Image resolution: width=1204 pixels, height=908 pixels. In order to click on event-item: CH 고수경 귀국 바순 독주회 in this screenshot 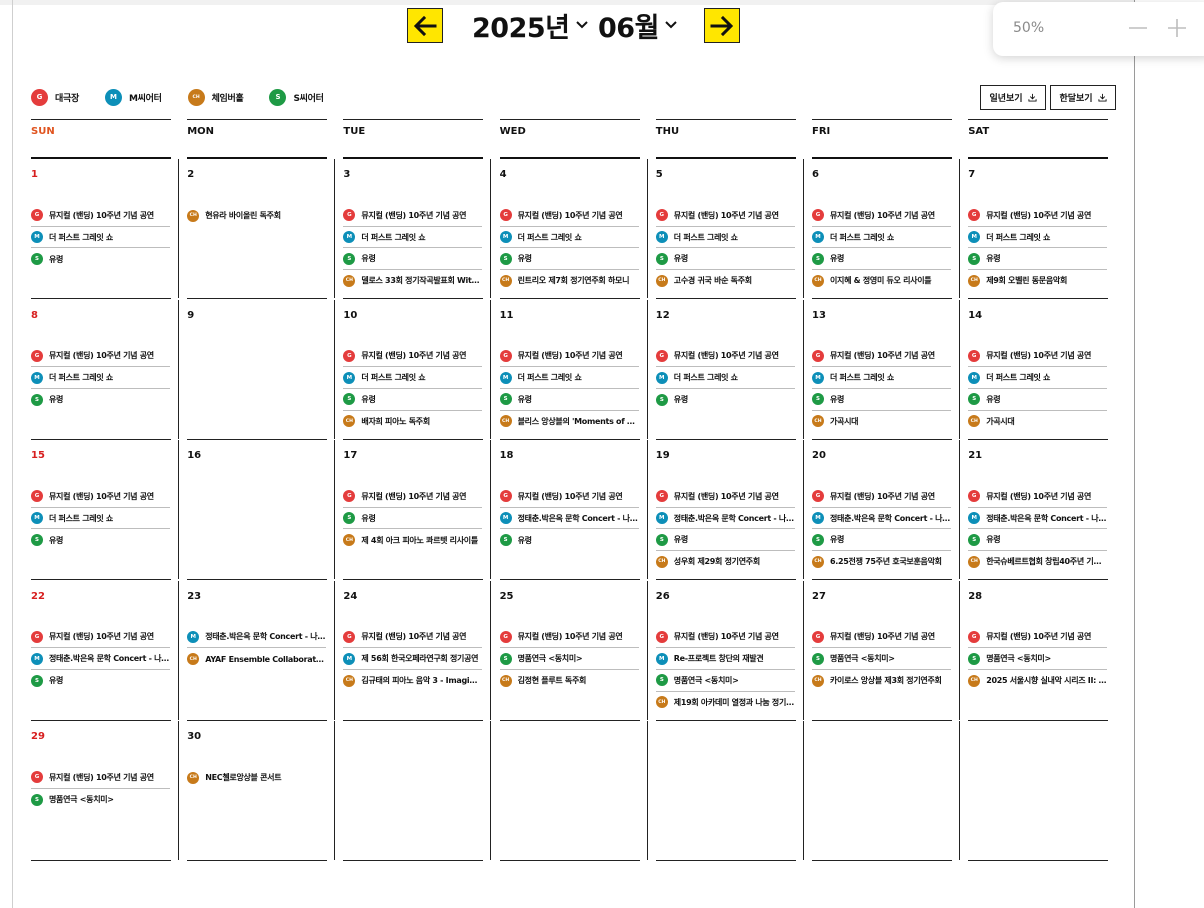, I will do `click(725, 281)`.